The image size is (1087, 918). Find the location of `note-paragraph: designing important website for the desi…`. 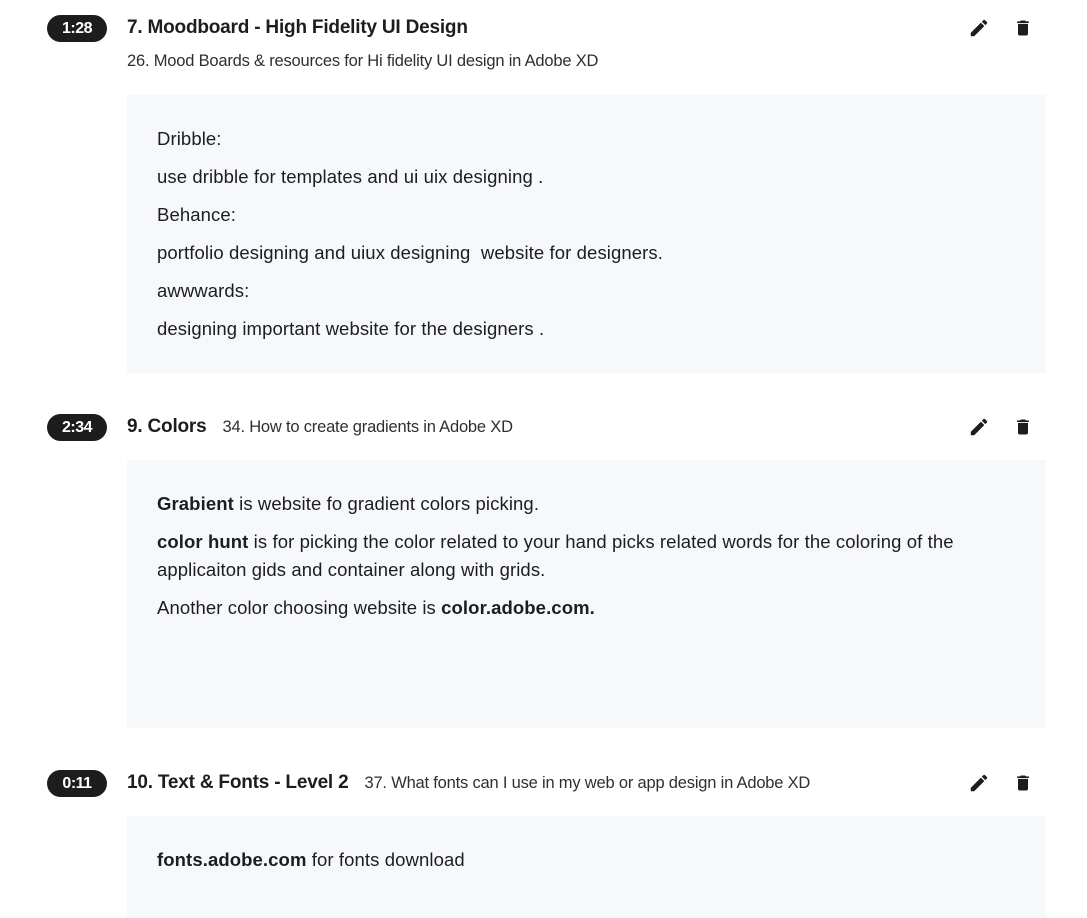

note-paragraph: designing important website for the desi… is located at coordinates (586, 329).